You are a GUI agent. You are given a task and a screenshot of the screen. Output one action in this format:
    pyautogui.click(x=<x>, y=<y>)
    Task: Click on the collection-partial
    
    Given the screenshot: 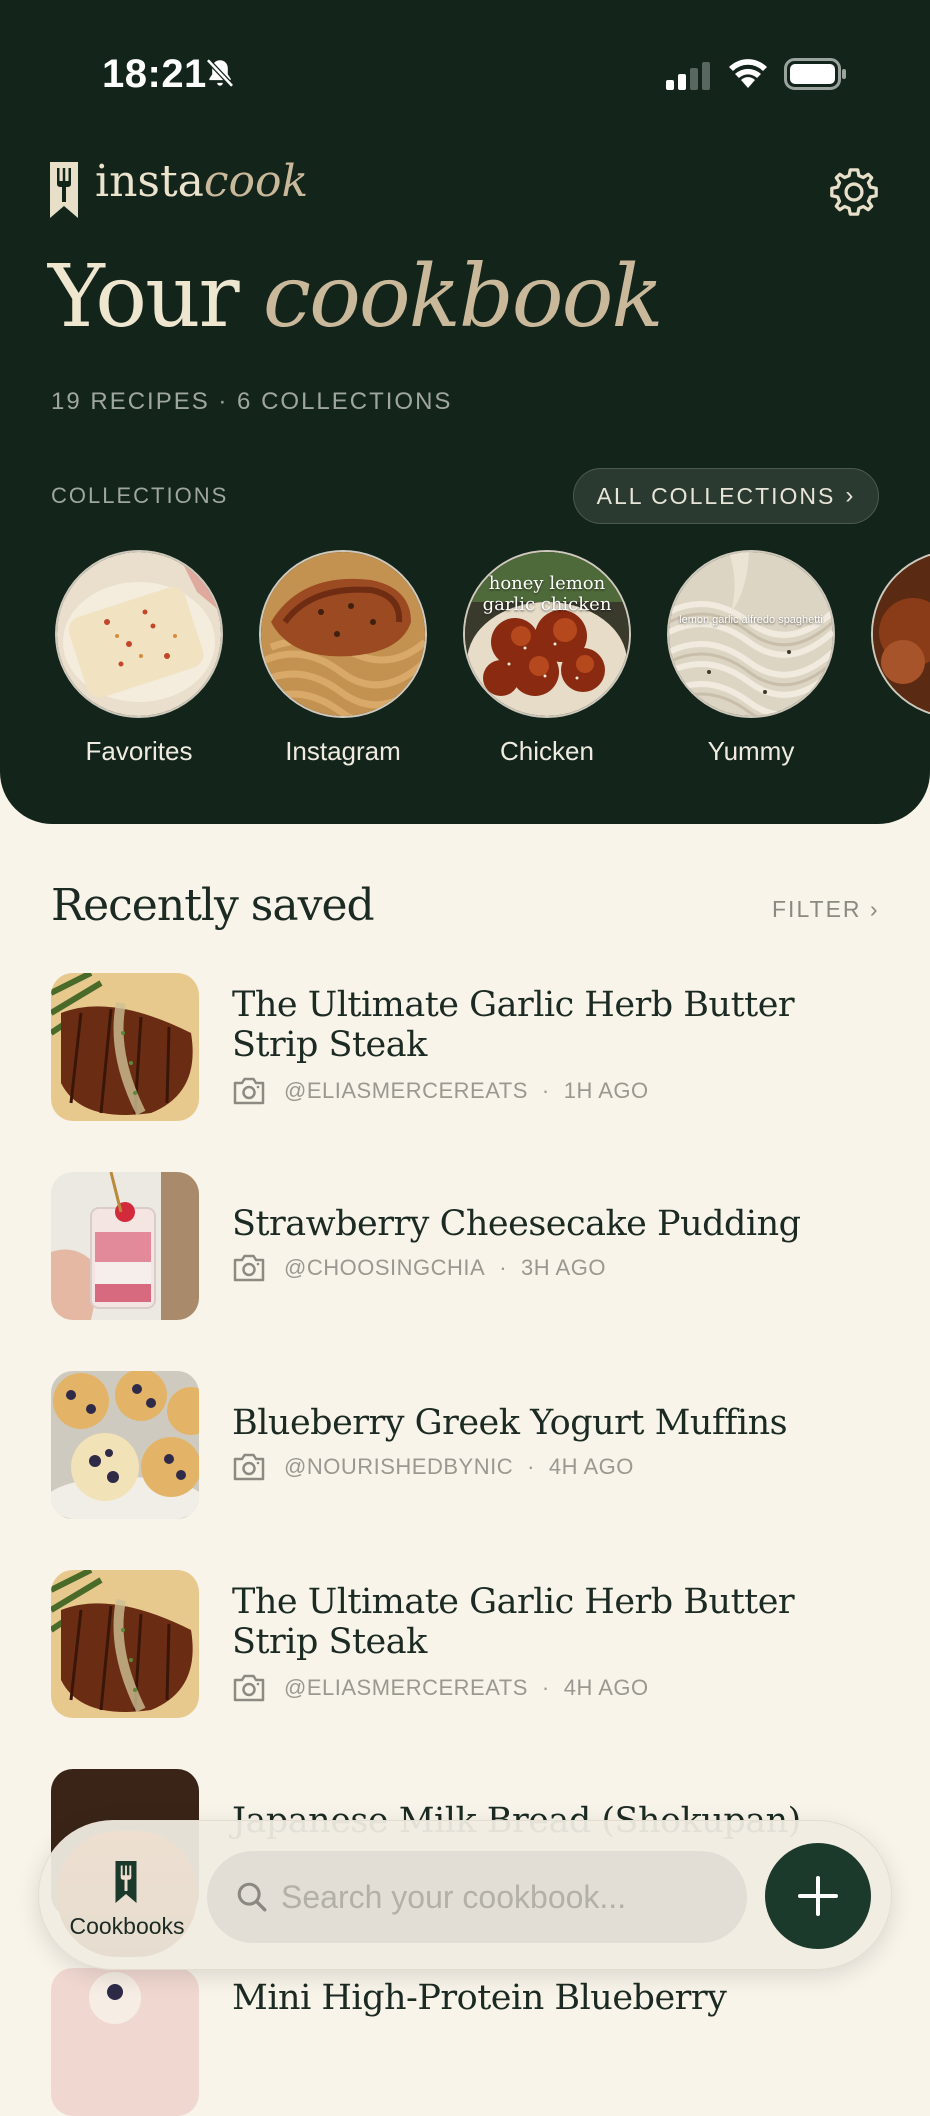 What is the action you would take?
    pyautogui.click(x=900, y=634)
    